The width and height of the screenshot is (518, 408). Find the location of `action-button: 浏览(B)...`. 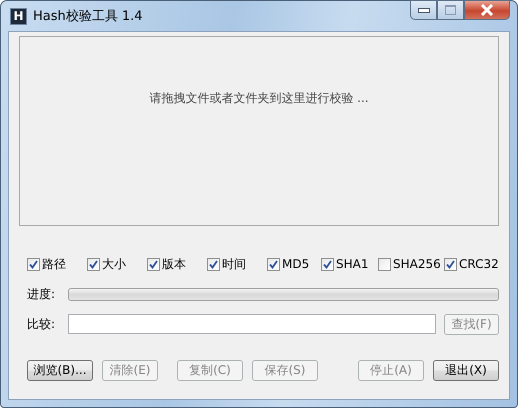

action-button: 浏览(B)... is located at coordinates (60, 370).